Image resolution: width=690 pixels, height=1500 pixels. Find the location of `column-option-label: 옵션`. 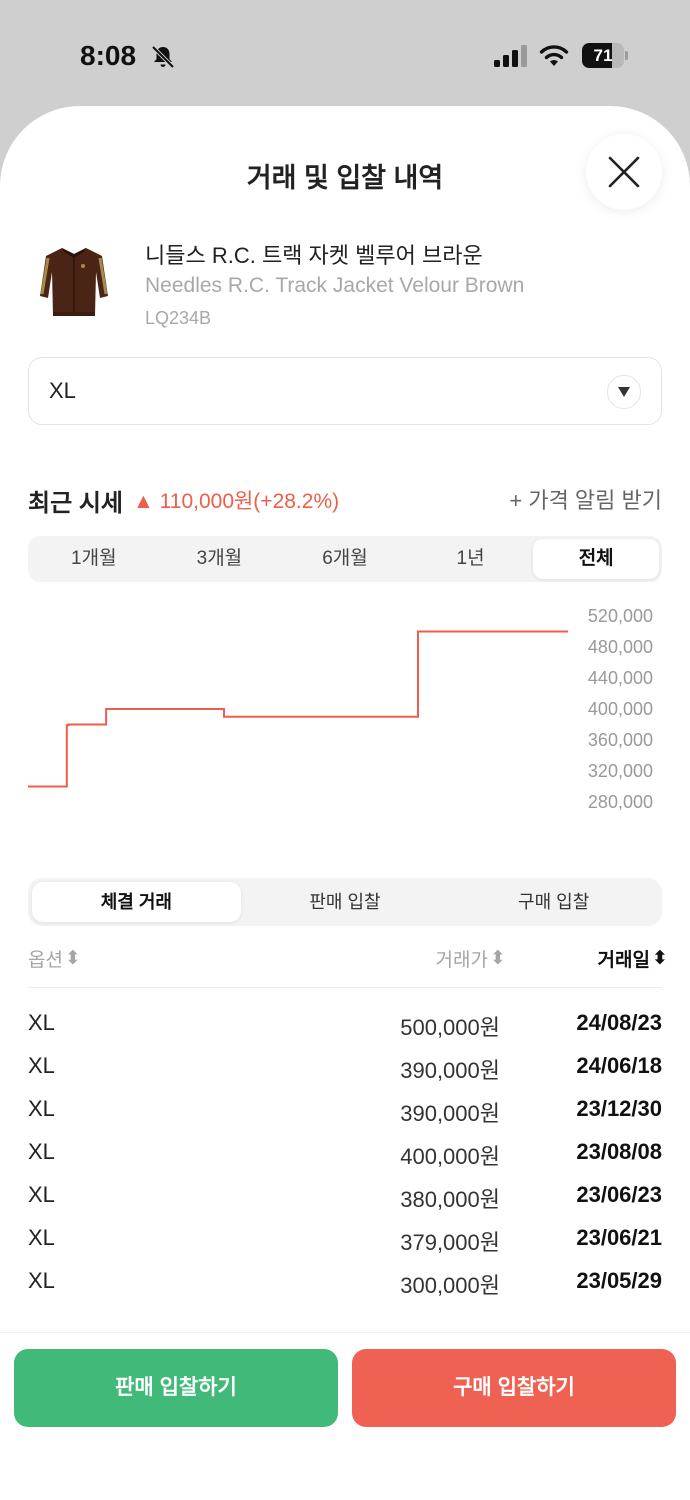

column-option-label: 옵션 is located at coordinates (45, 960).